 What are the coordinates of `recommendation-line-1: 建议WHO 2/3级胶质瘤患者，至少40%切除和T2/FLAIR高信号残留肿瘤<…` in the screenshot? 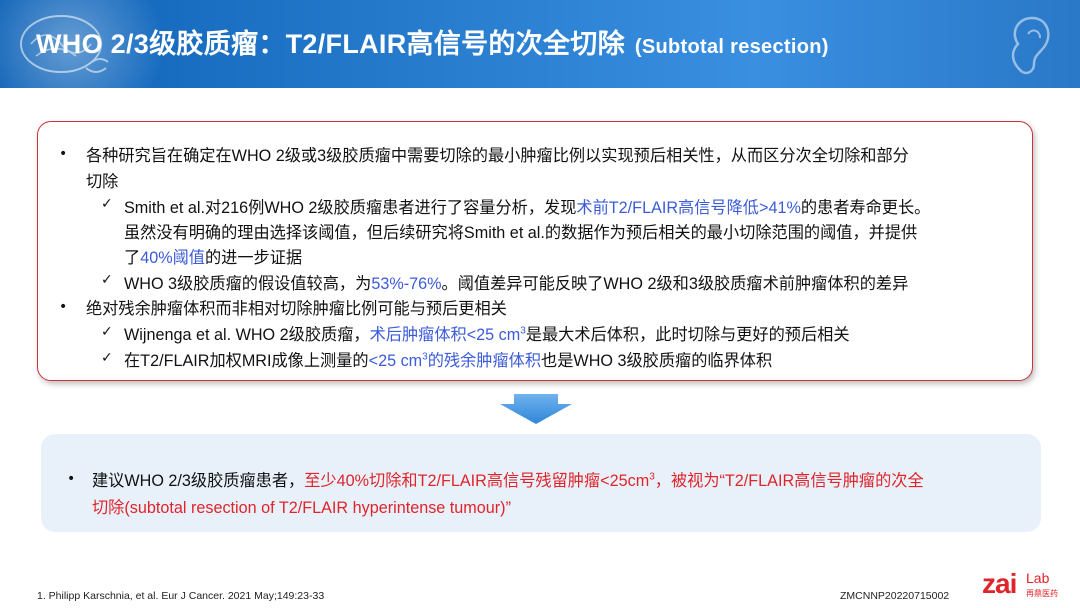 It's located at (508, 479).